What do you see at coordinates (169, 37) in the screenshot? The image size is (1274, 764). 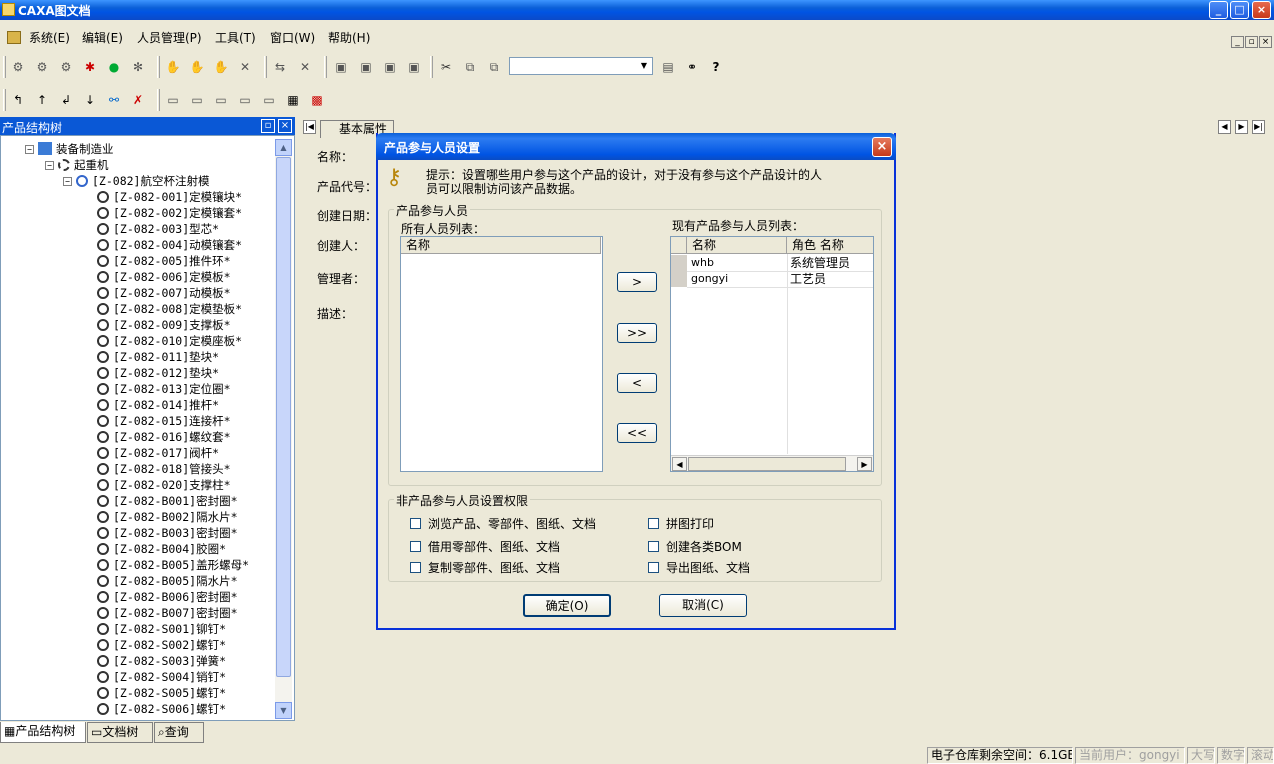 I see `menu-personnel: 人员管理(P)` at bounding box center [169, 37].